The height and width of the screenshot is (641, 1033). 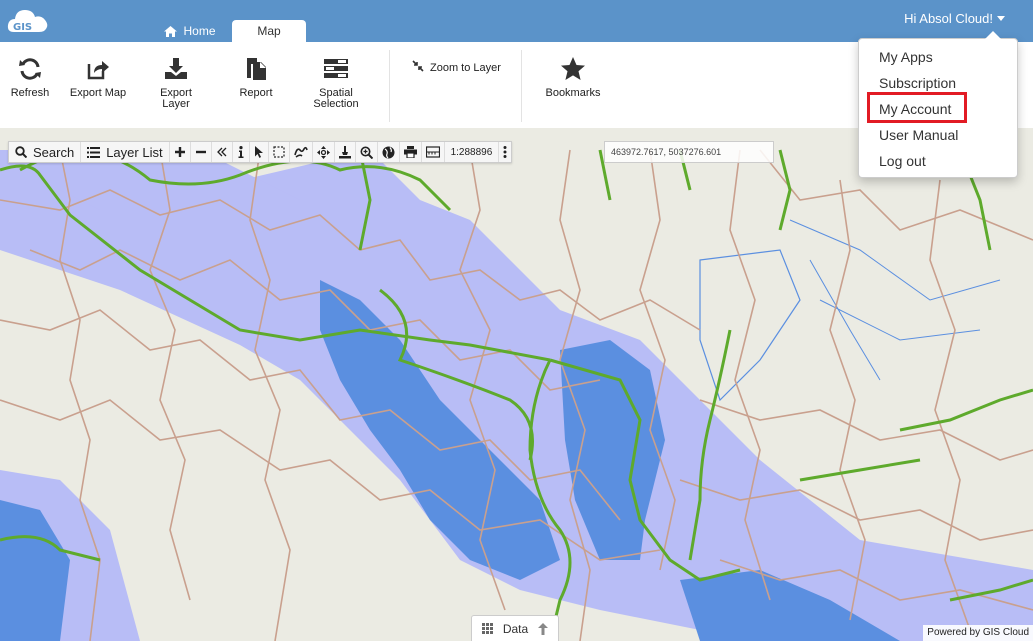 I want to click on spatial-selection-label-line2: Selection, so click(x=336, y=104).